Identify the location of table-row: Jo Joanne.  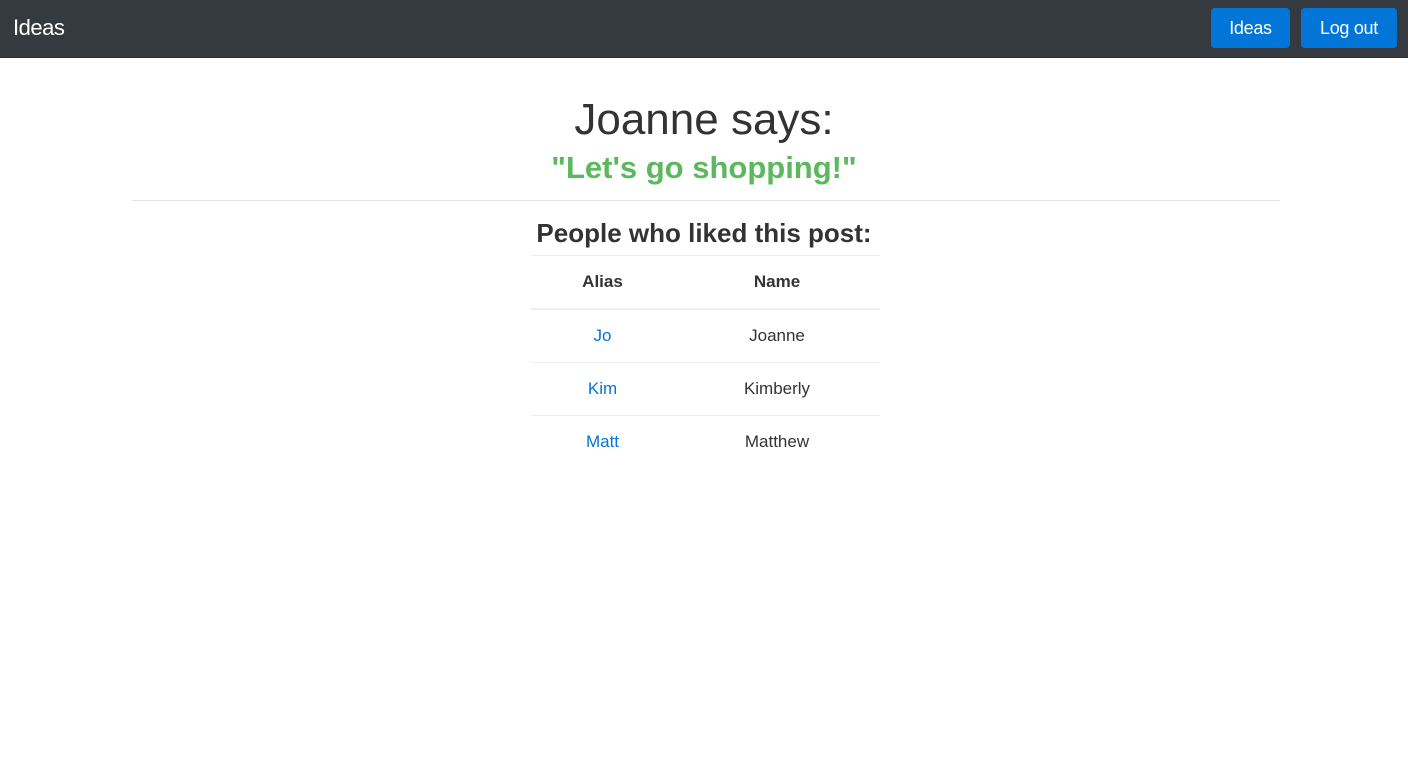
(705, 335).